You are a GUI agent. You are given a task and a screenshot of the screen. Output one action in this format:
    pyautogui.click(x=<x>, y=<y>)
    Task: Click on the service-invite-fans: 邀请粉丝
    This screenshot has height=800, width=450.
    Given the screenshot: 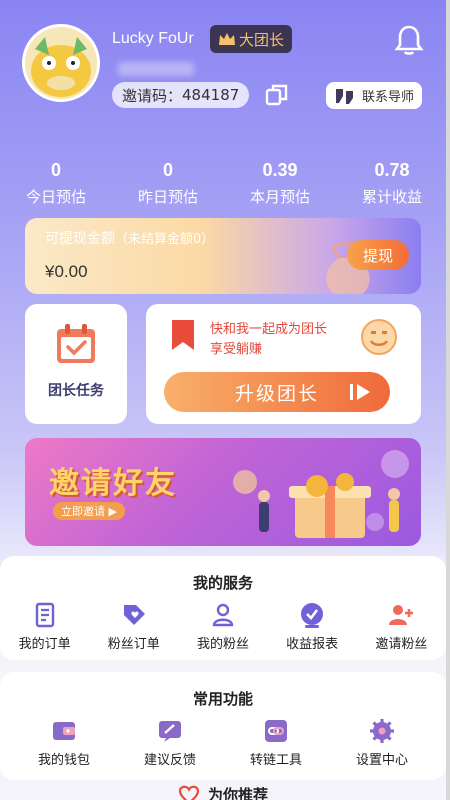 What is the action you would take?
    pyautogui.click(x=401, y=626)
    